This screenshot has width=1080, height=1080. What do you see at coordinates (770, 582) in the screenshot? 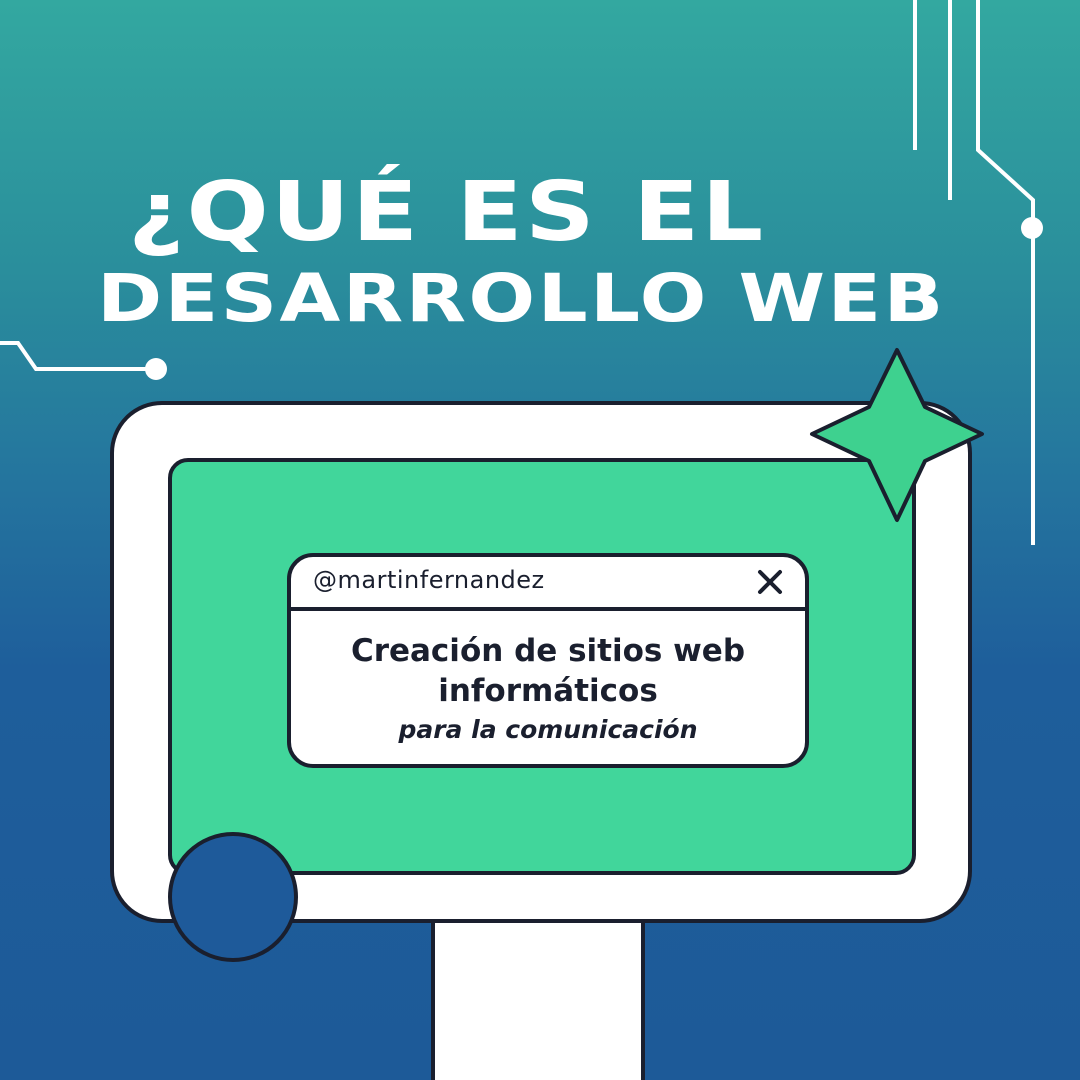
I see `close-icon` at bounding box center [770, 582].